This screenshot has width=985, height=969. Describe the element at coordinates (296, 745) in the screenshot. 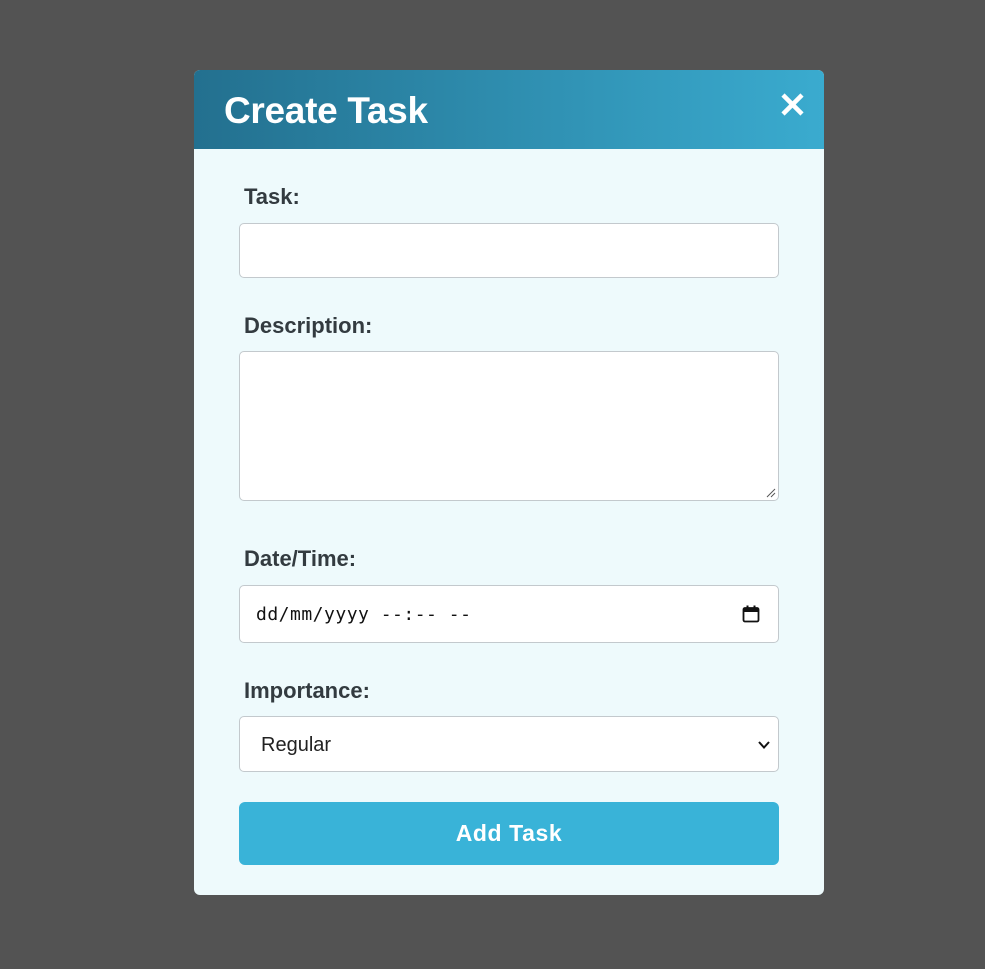

I see `importance-selected-value: Regular` at that location.